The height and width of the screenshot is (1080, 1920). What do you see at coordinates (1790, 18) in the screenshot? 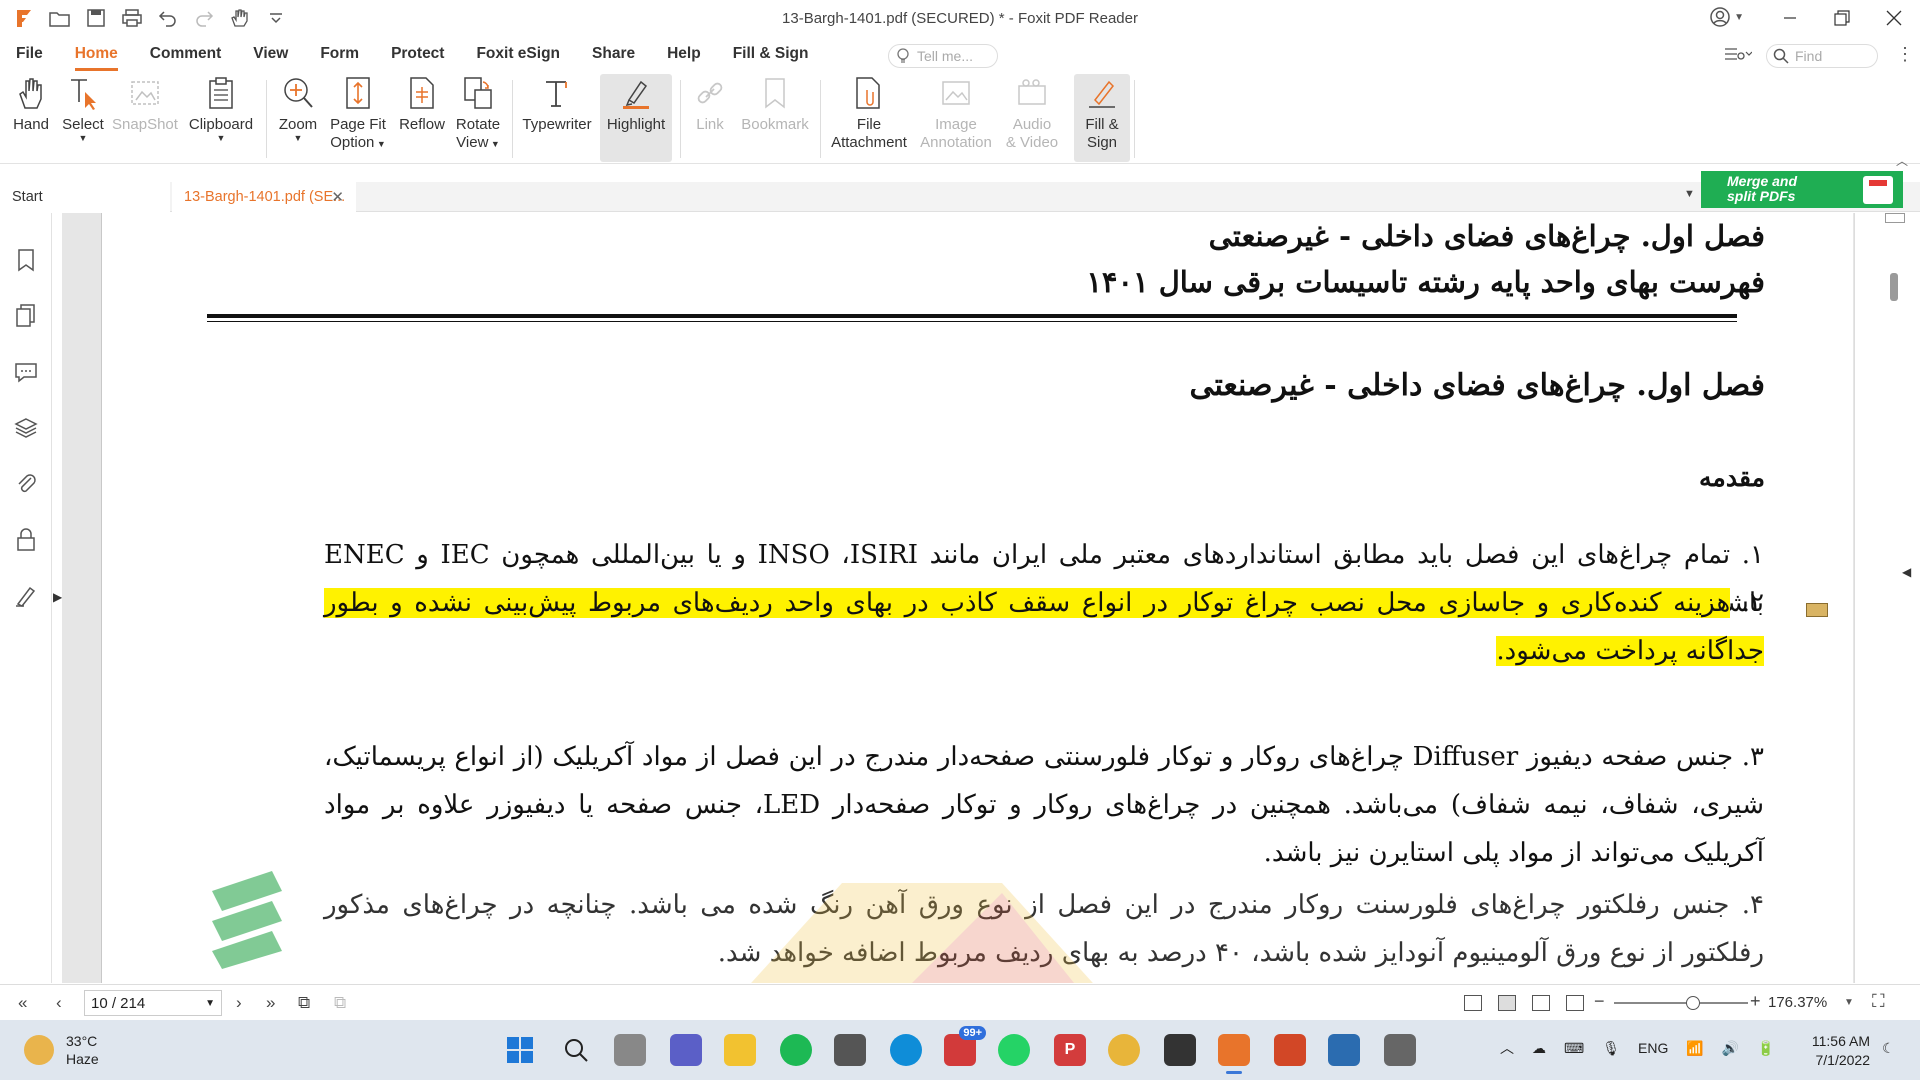
I see `minimize-button` at bounding box center [1790, 18].